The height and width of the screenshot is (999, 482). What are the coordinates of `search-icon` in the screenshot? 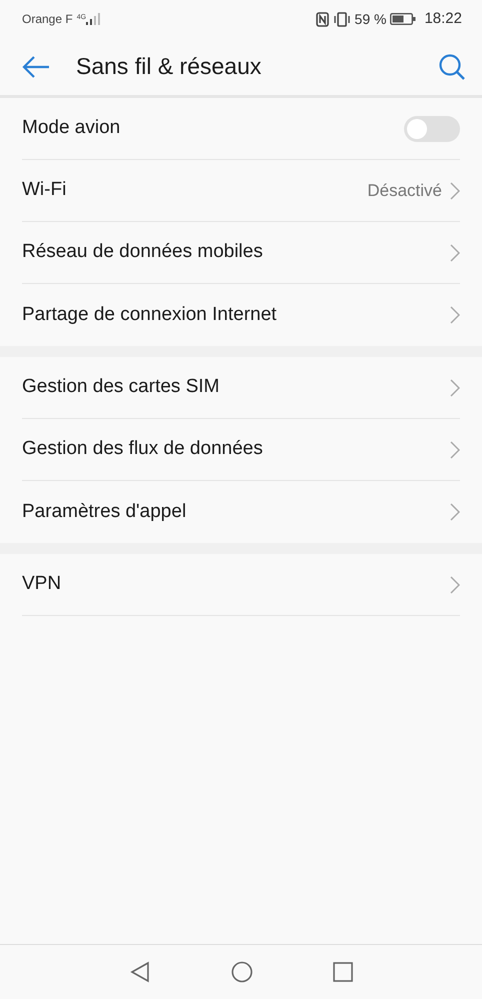 It's located at (452, 66).